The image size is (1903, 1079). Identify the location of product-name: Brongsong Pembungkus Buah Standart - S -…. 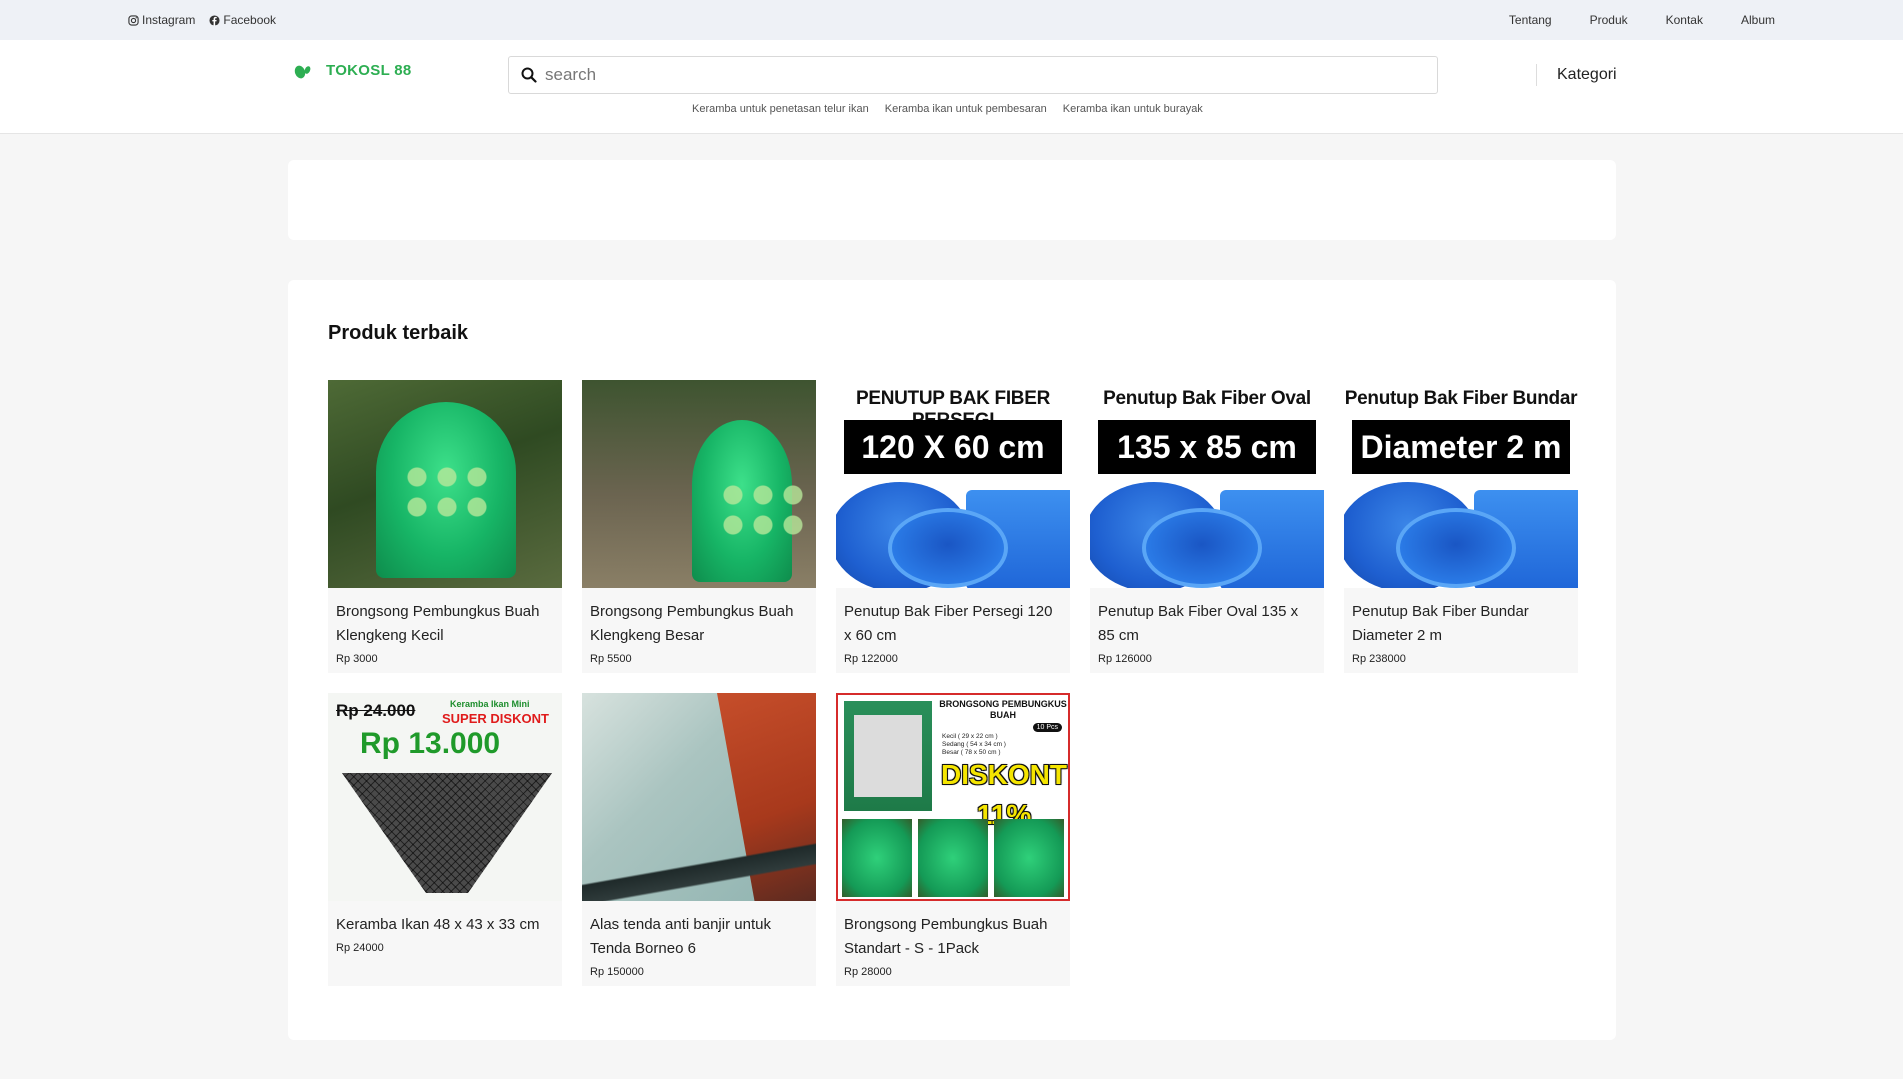
(953, 931).